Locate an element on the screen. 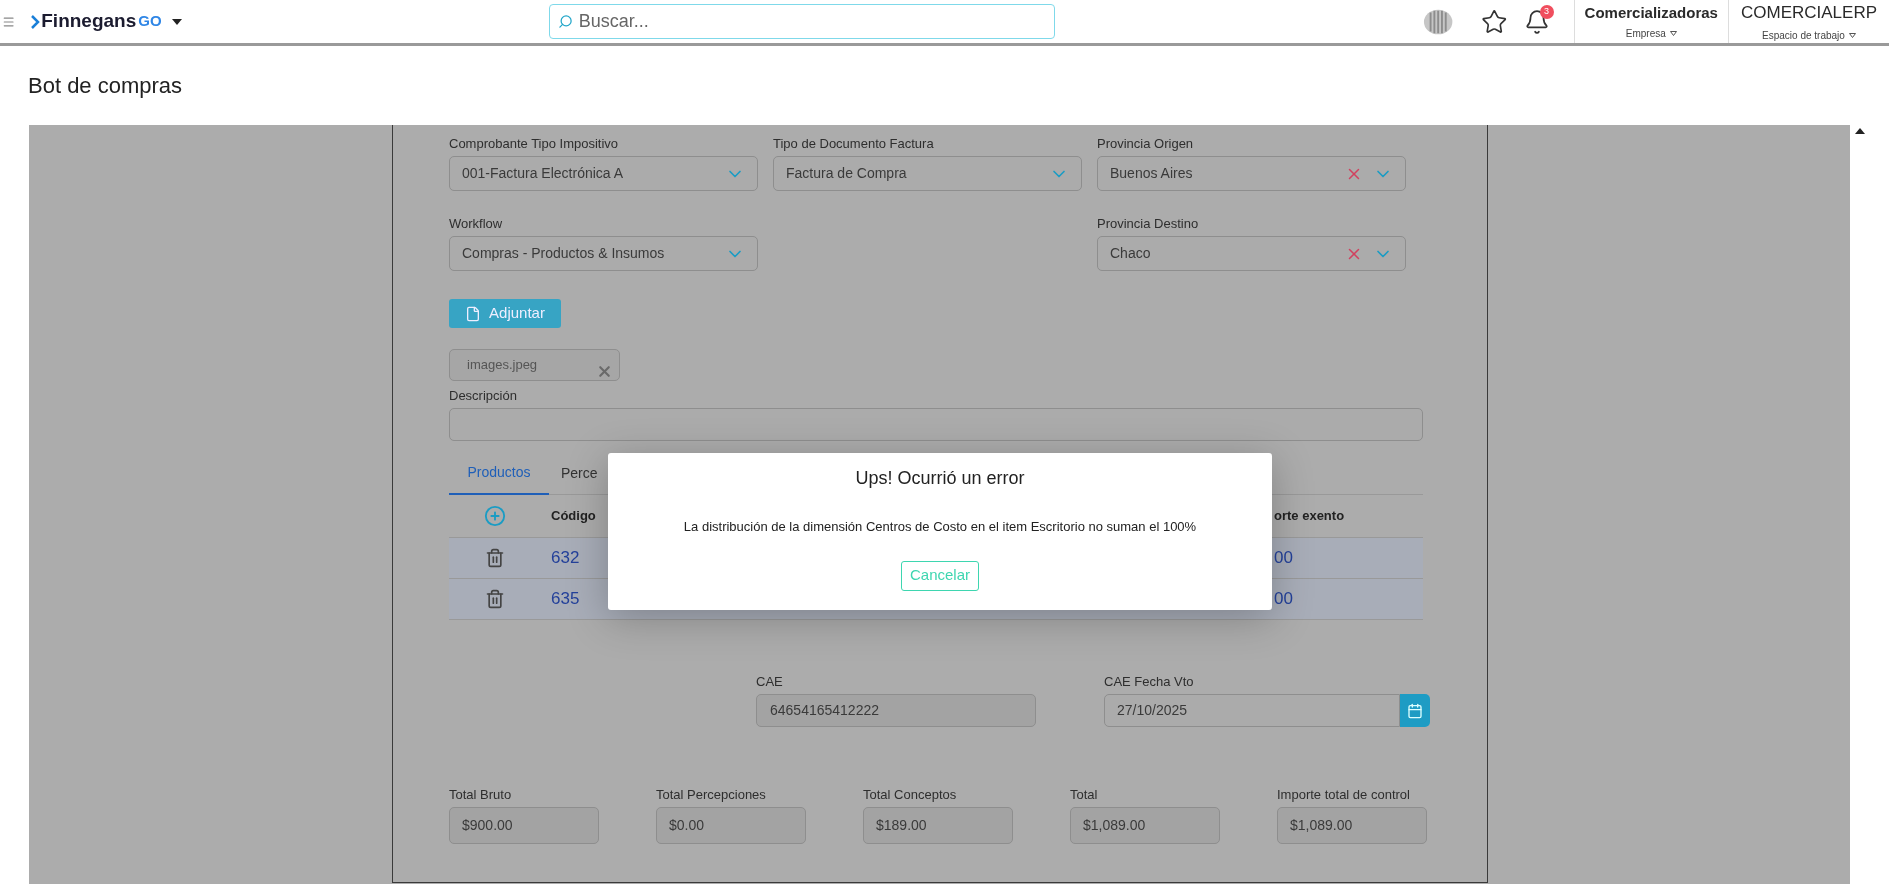 The width and height of the screenshot is (1889, 884). field-label: Provincia Origen is located at coordinates (1145, 143).